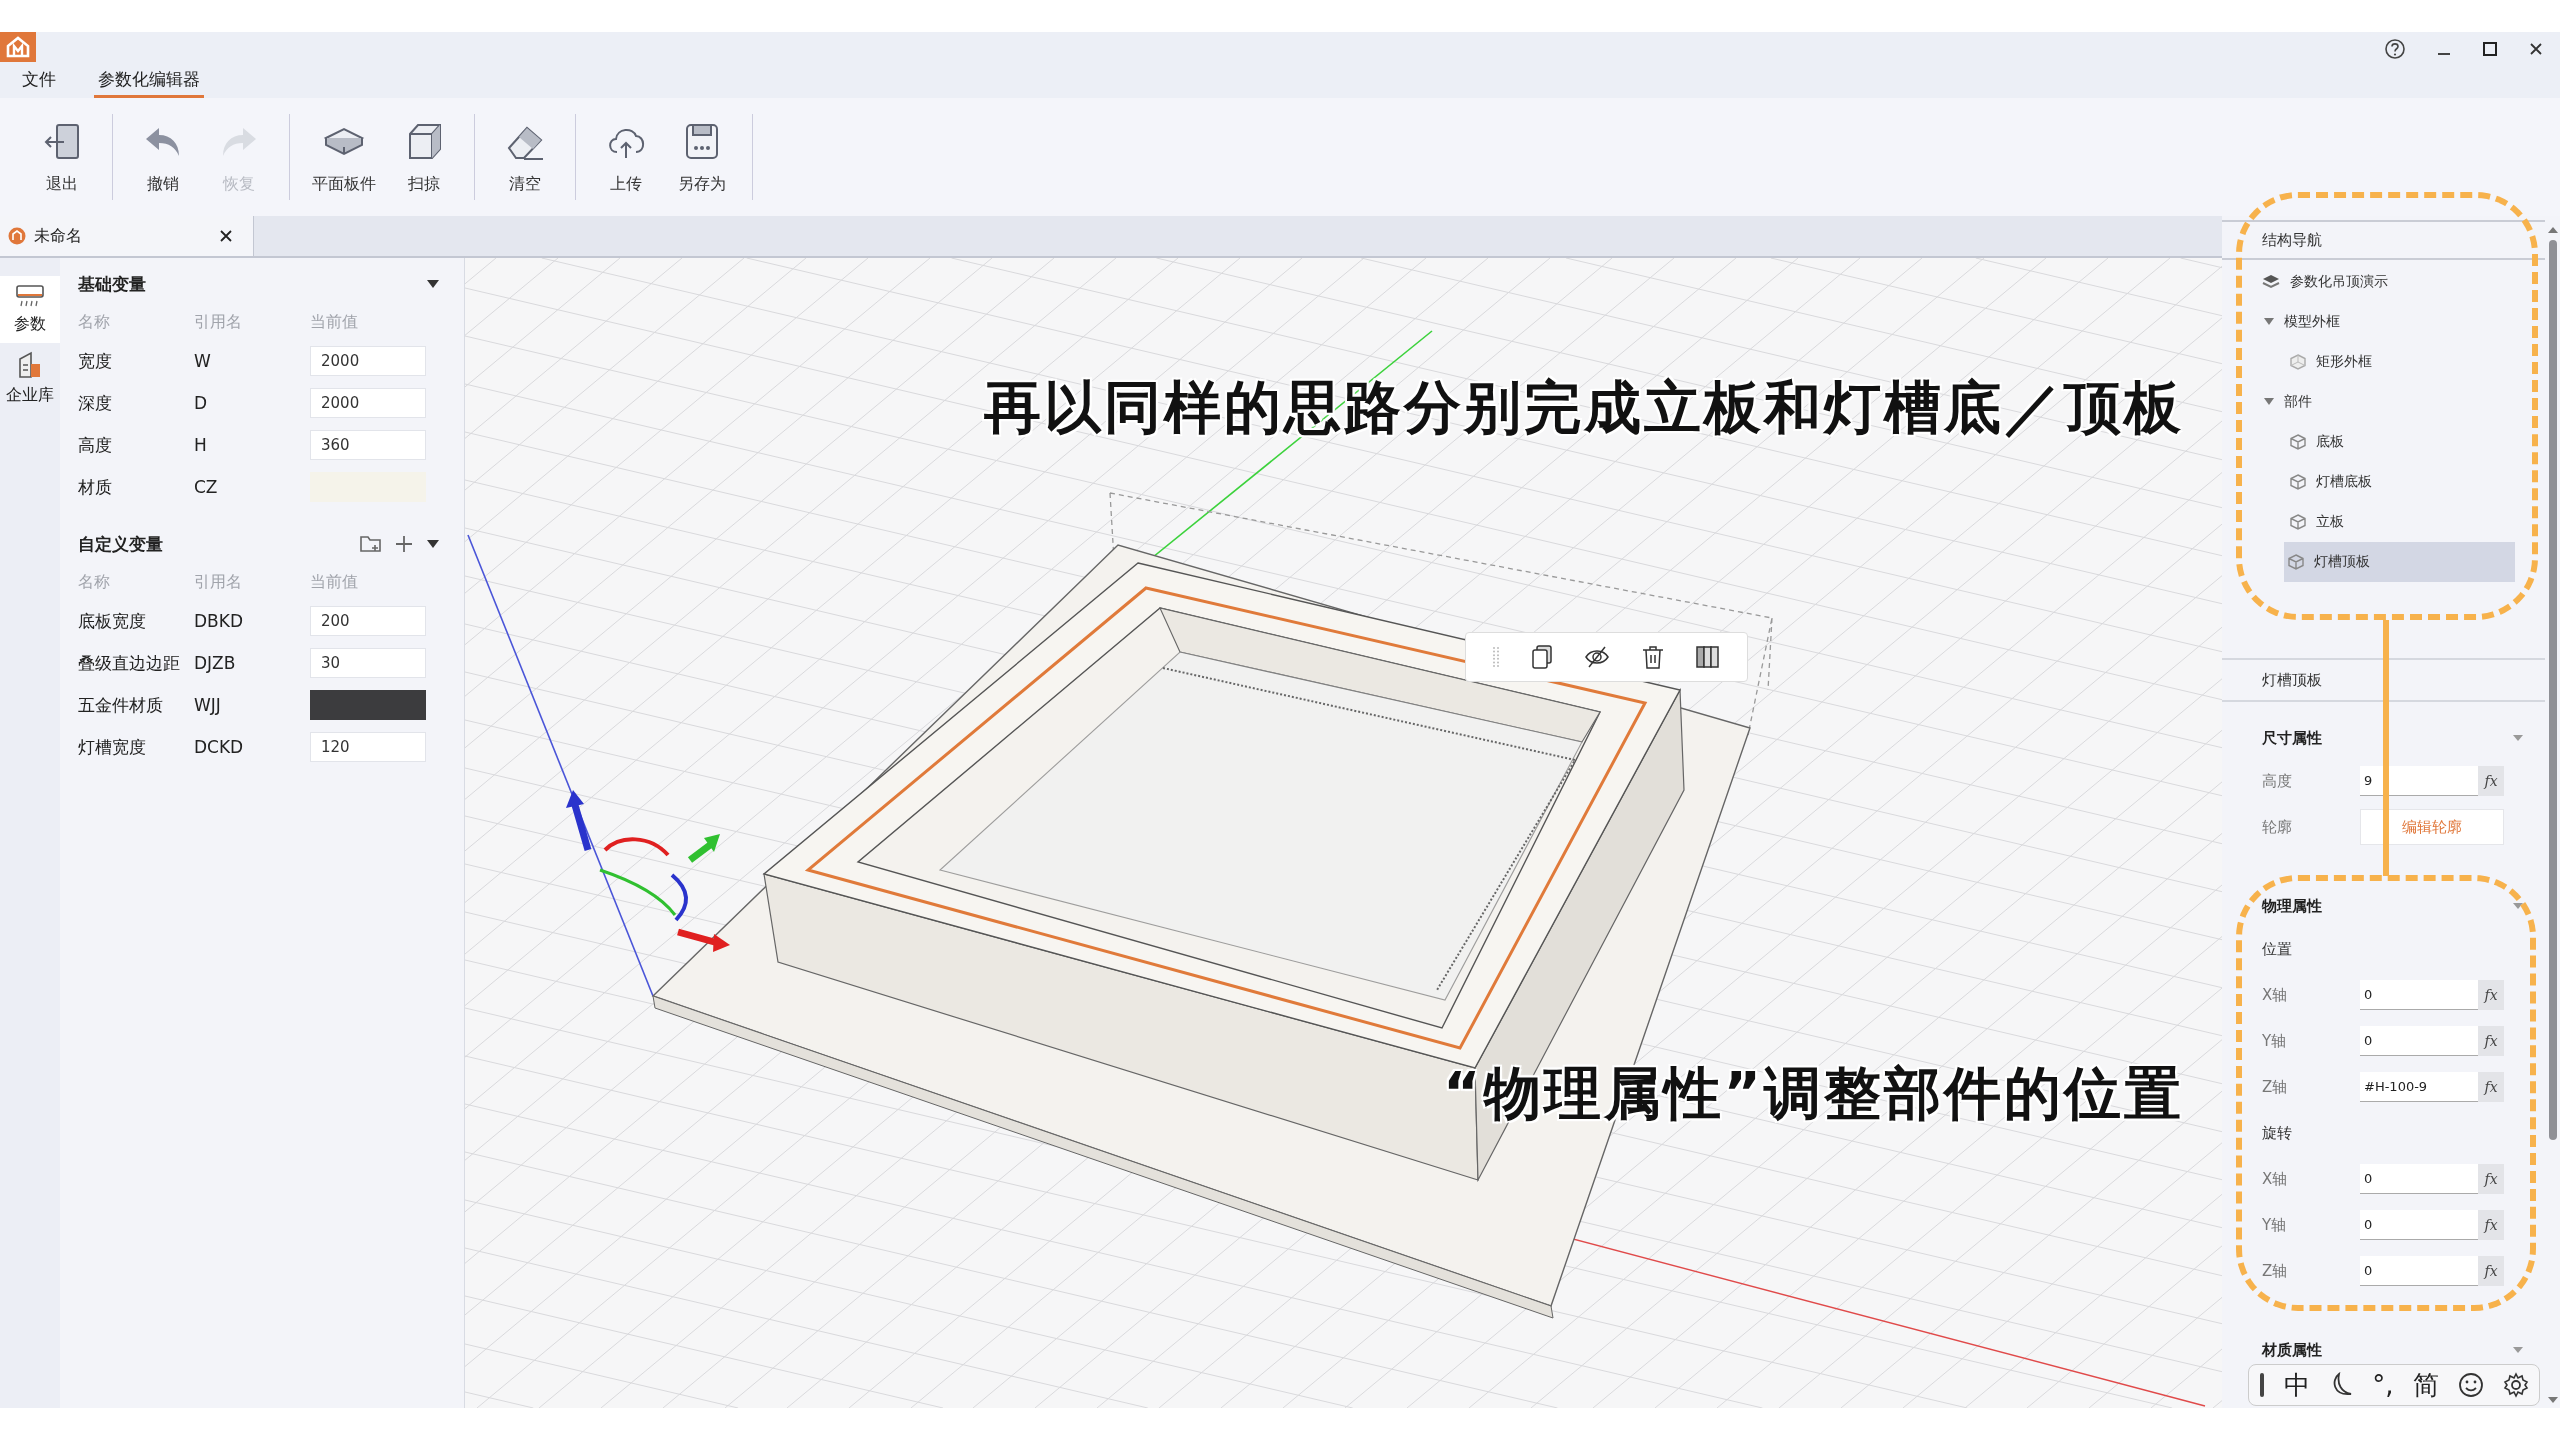 The height and width of the screenshot is (1440, 2560). I want to click on value-field: 360, so click(368, 445).